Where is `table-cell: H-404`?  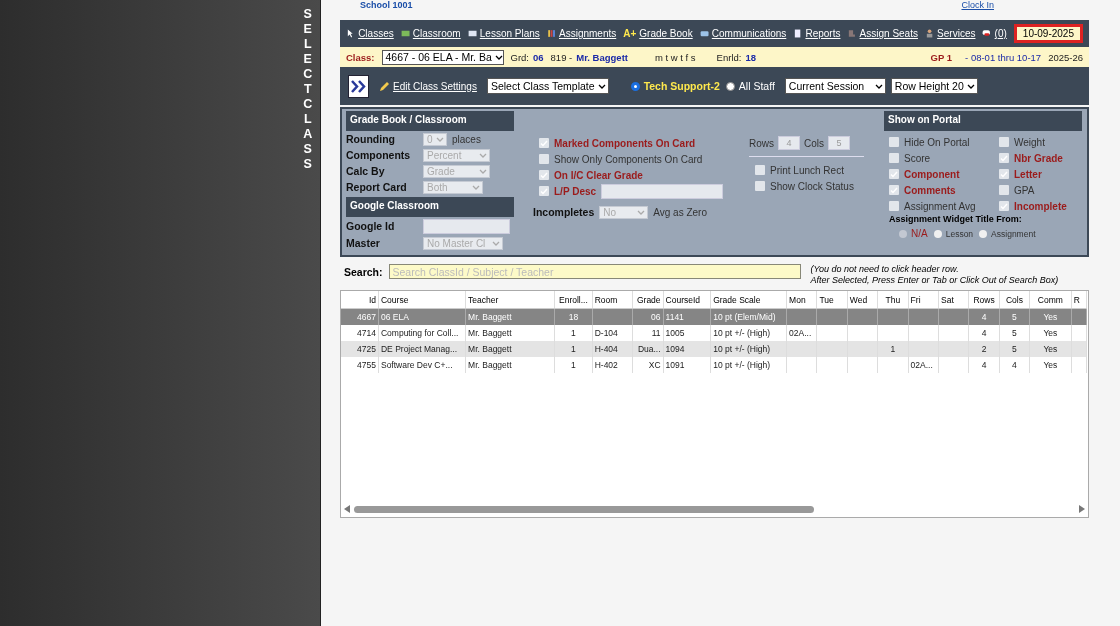 table-cell: H-404 is located at coordinates (606, 348).